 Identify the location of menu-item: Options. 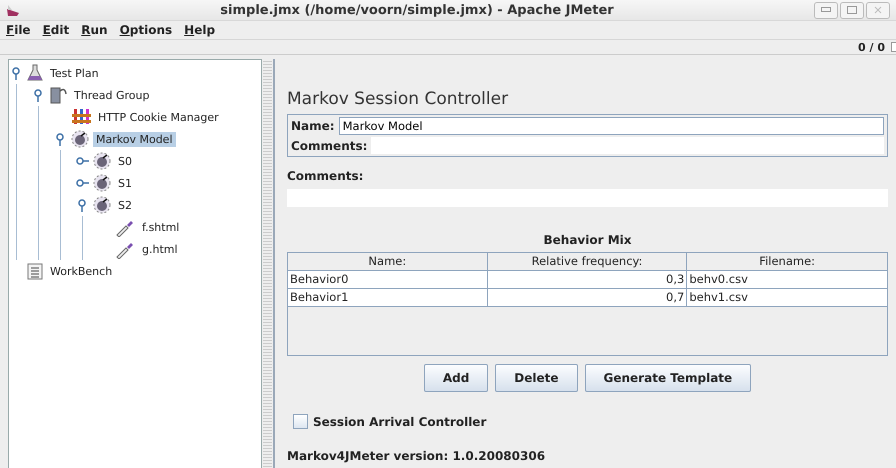
(146, 30).